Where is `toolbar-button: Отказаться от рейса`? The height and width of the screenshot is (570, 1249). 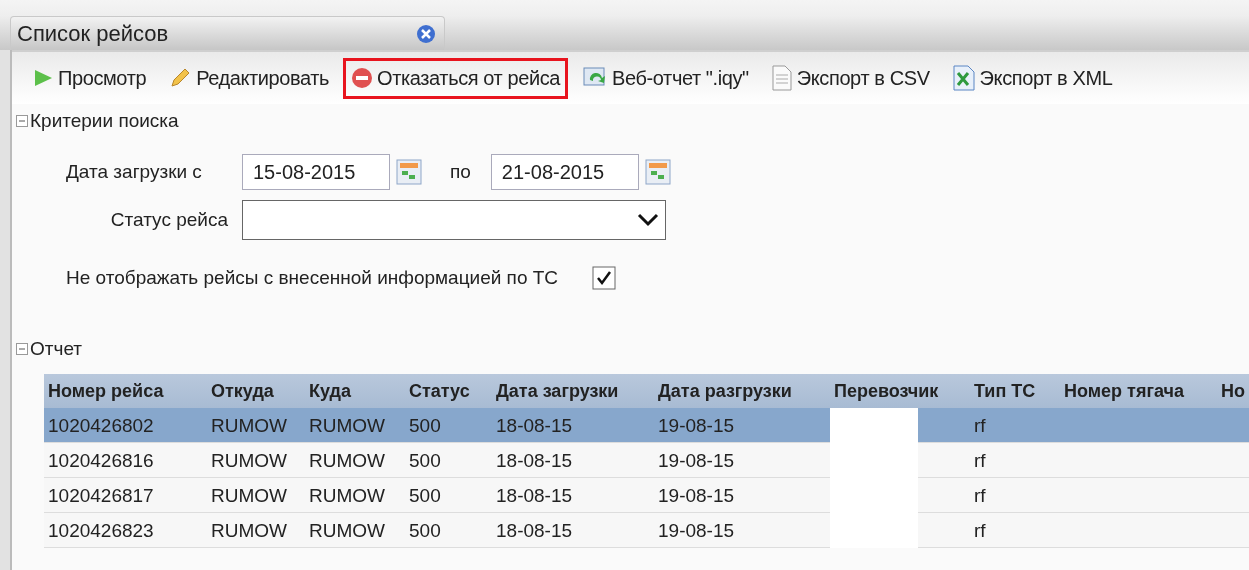
toolbar-button: Отказаться от рейса is located at coordinates (456, 78).